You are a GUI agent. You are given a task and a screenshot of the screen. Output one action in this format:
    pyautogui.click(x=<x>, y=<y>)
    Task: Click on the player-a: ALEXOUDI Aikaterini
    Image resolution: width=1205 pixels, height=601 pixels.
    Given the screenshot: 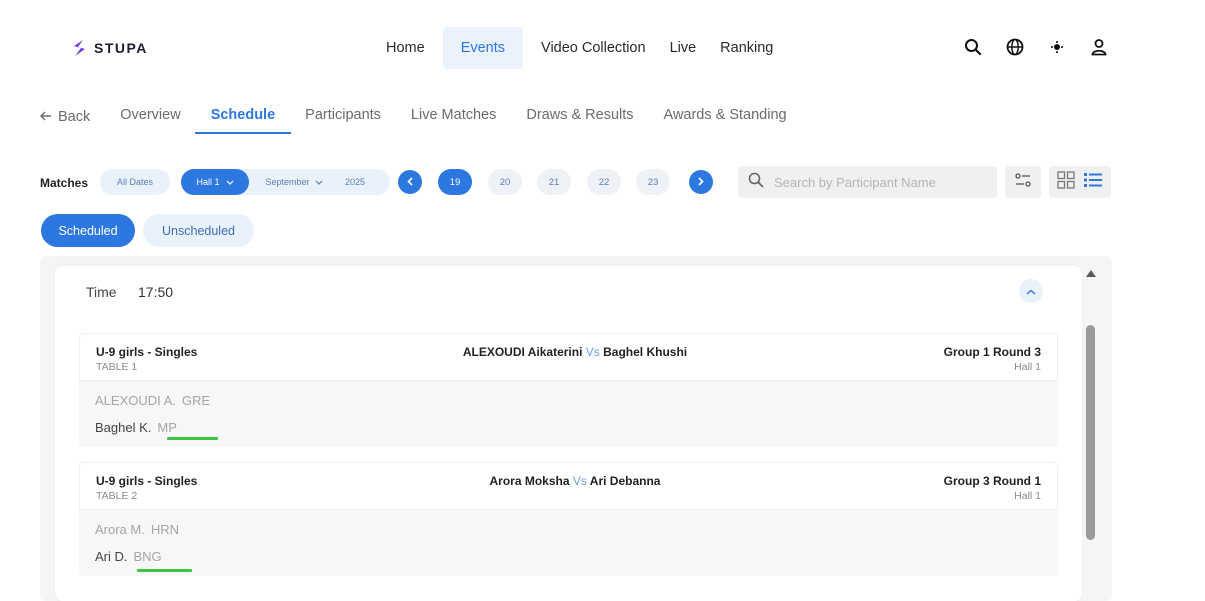 What is the action you would take?
    pyautogui.click(x=522, y=352)
    